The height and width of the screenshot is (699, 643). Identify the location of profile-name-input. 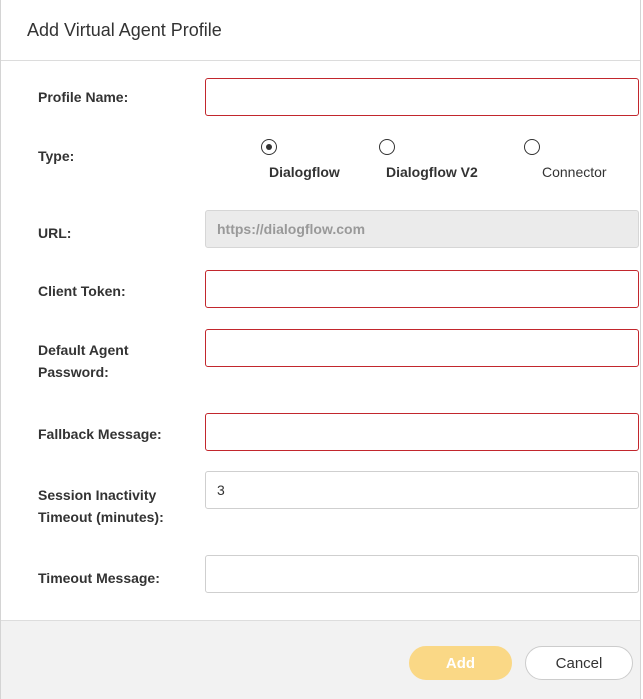
(422, 97).